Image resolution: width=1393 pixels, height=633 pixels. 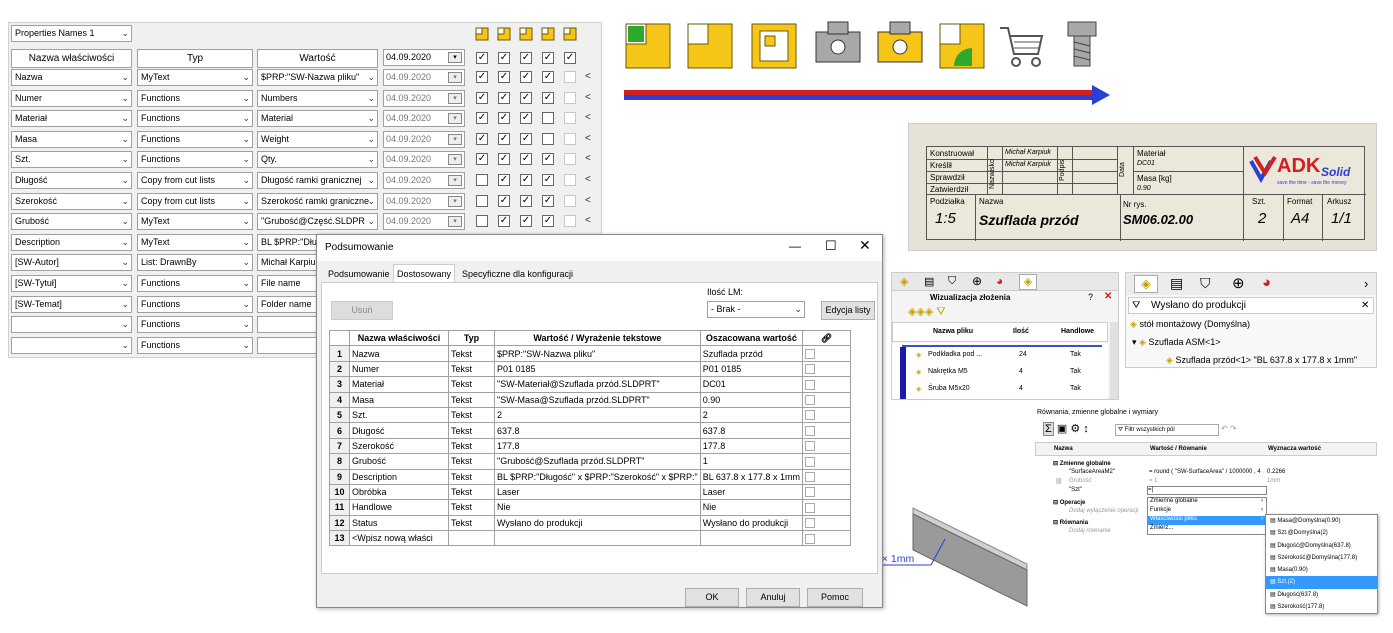 I want to click on table-row: 2 Numer Tekst P01 0185 P01 0185, so click(x=590, y=369).